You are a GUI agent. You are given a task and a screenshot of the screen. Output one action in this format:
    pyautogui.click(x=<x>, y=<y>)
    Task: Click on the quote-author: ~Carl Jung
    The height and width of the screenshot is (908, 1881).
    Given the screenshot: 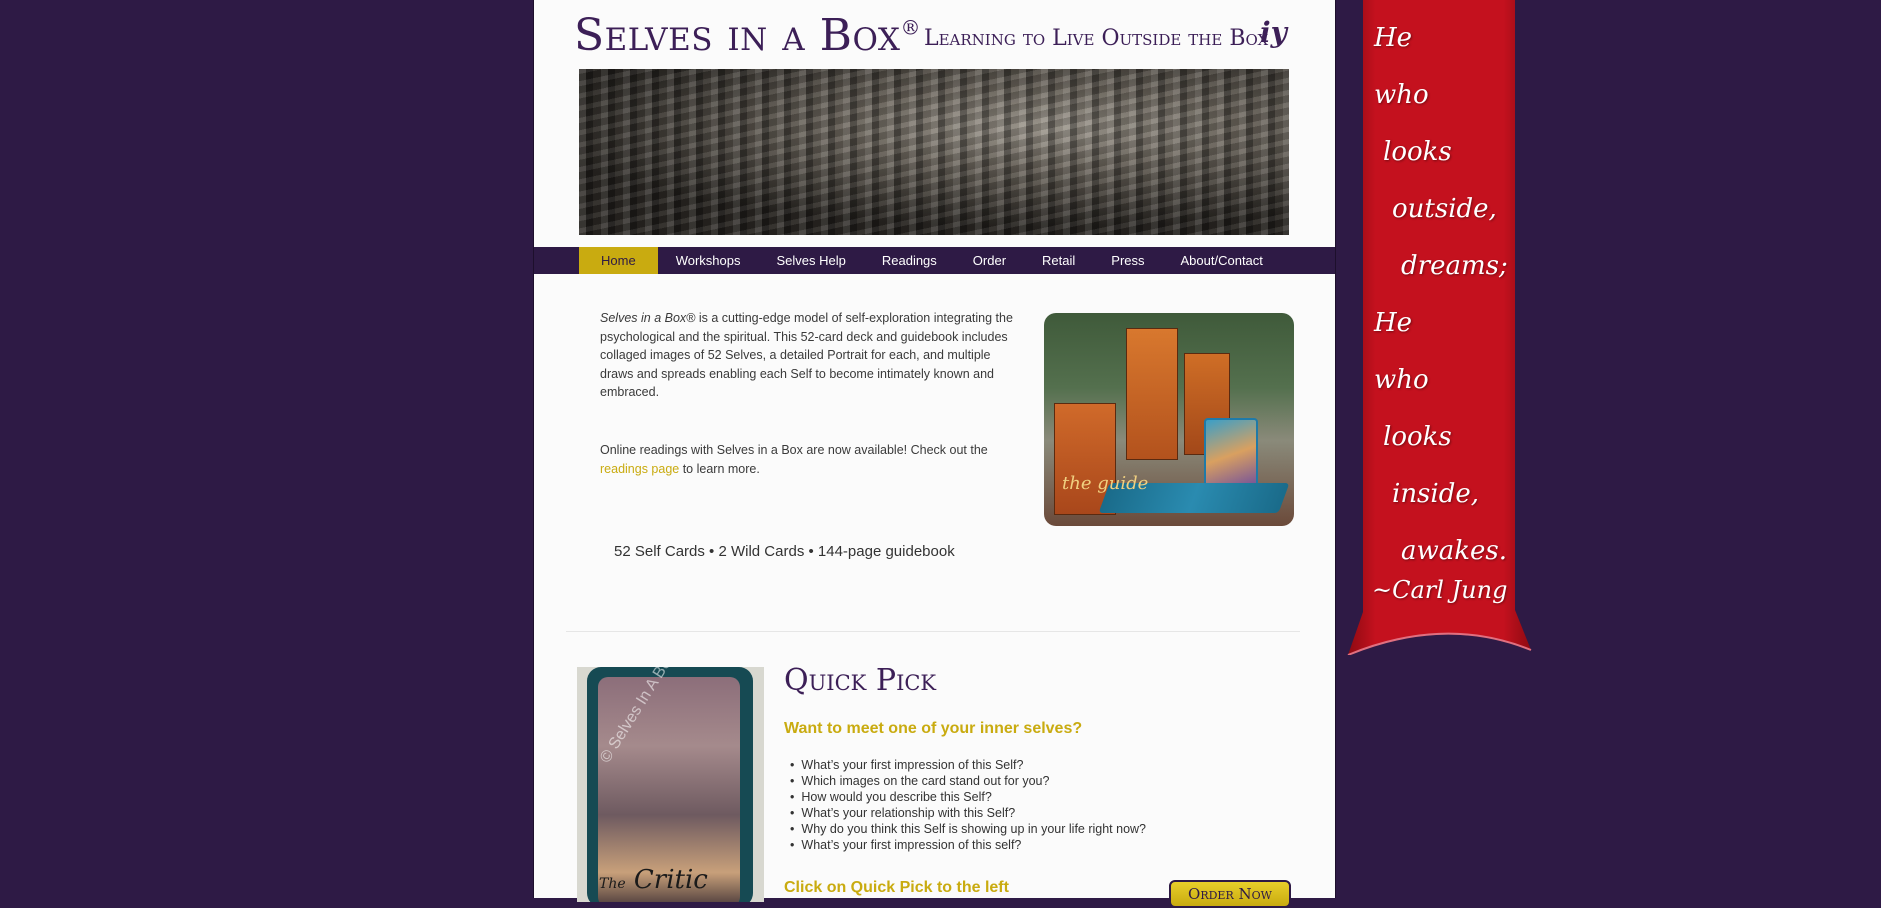 What is the action you would take?
    pyautogui.click(x=1440, y=590)
    